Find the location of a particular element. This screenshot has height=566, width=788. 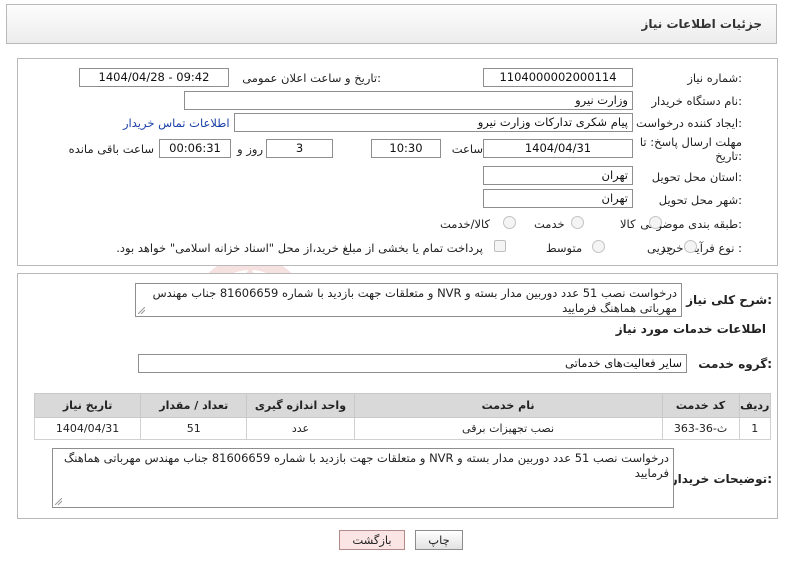

category-radio-service is located at coordinates (577, 222).